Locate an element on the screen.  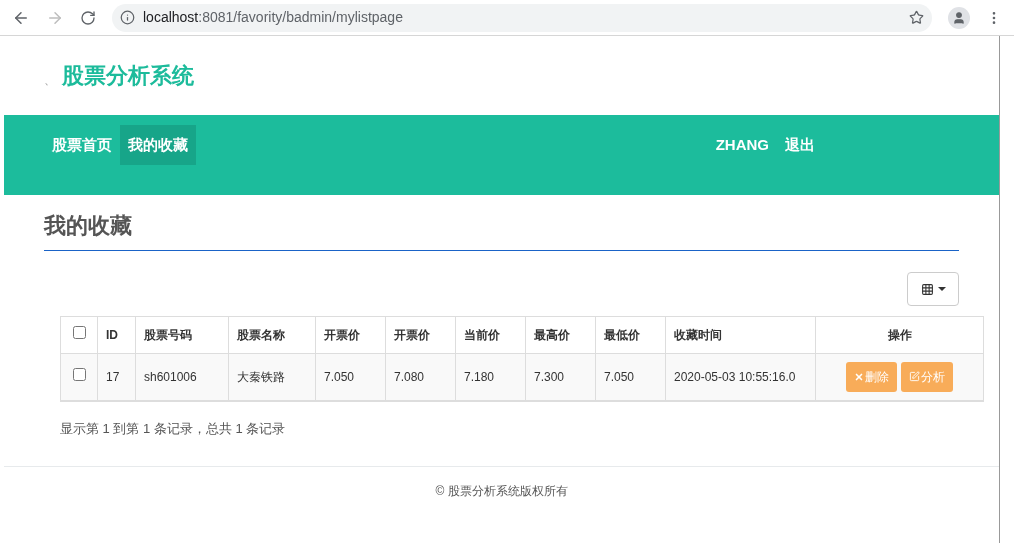
delete-button: 删除 is located at coordinates (871, 376).